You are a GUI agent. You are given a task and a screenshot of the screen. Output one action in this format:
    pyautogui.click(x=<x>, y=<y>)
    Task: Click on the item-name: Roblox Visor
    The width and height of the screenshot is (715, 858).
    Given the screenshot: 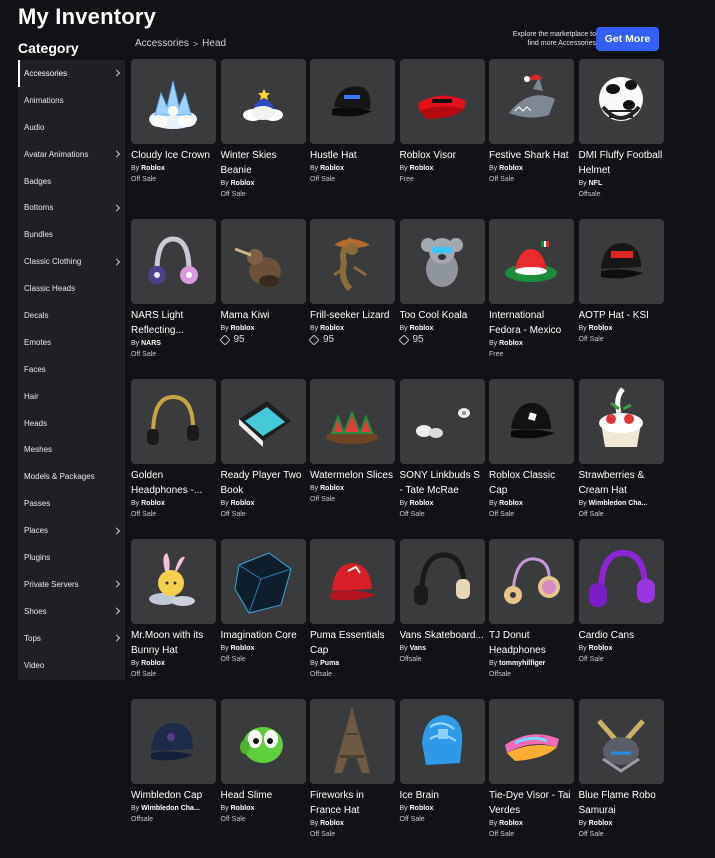 What is the action you would take?
    pyautogui.click(x=443, y=155)
    